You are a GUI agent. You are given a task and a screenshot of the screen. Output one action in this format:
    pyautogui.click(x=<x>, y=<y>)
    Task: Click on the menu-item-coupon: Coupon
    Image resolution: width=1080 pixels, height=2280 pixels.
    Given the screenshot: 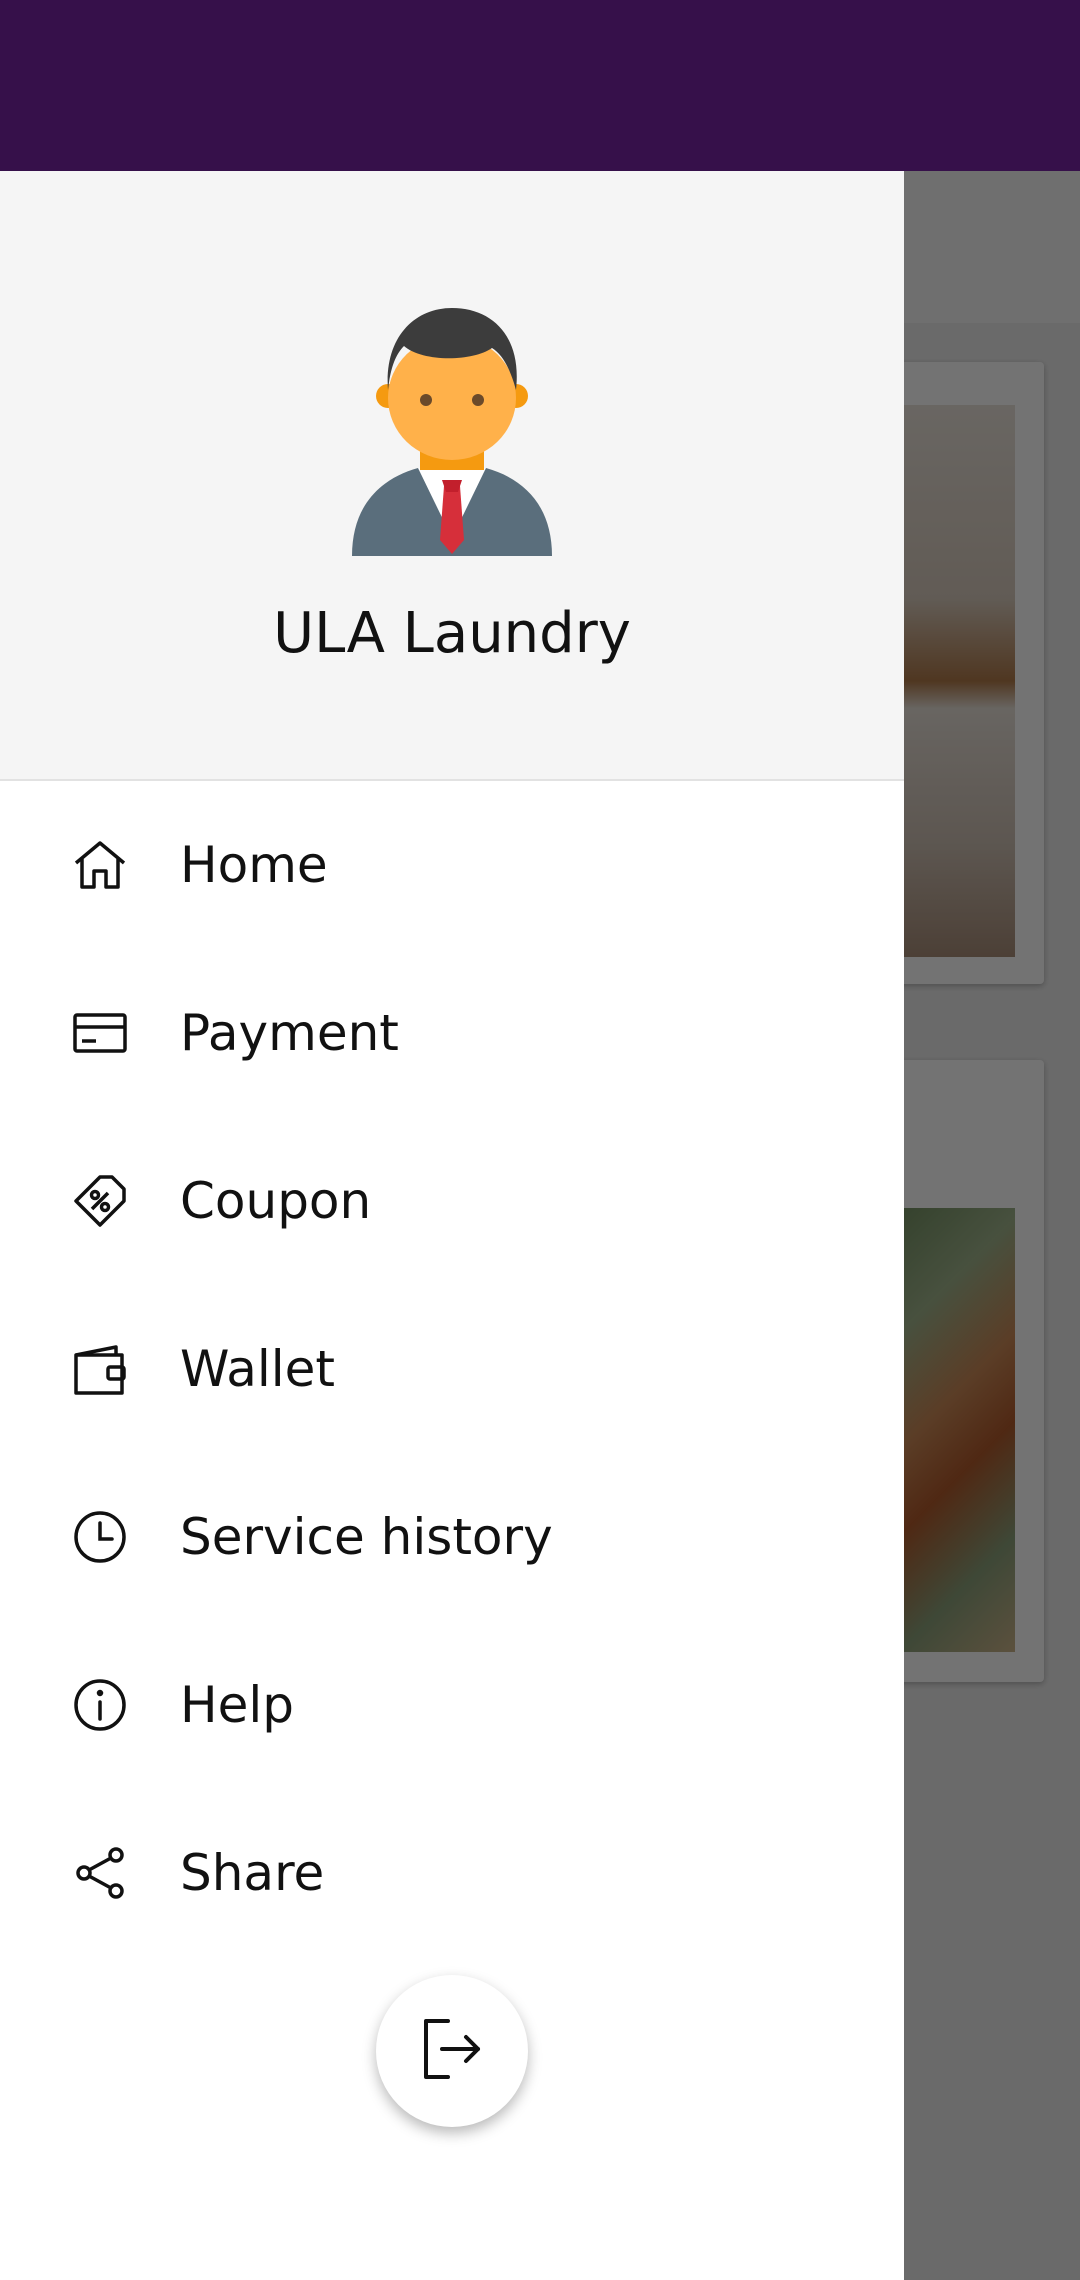 What is the action you would take?
    pyautogui.click(x=452, y=1201)
    